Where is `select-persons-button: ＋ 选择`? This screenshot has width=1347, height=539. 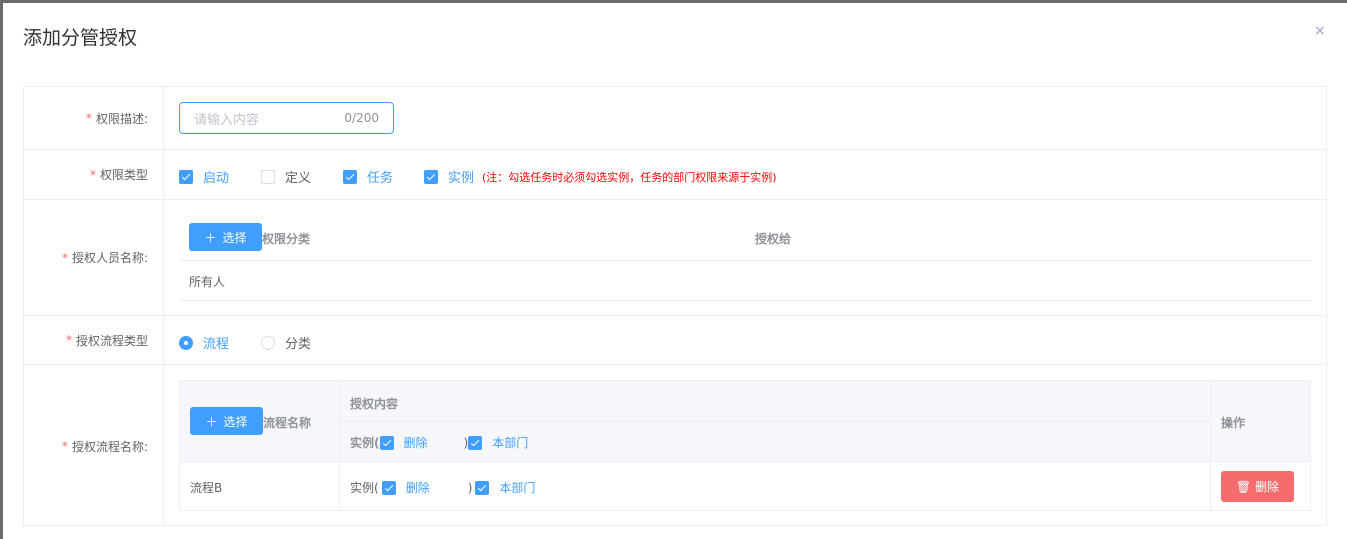 select-persons-button: ＋ 选择 is located at coordinates (225, 237).